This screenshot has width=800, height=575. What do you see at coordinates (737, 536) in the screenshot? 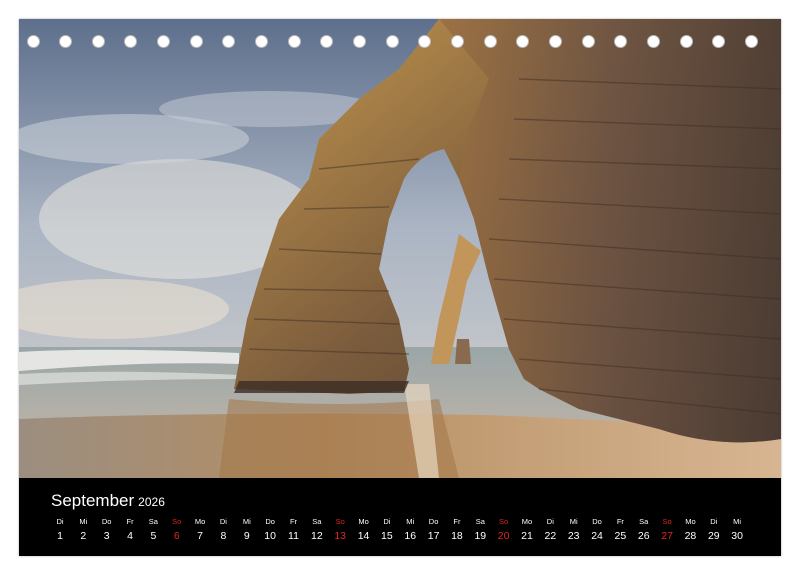
I see `date-number: 30` at bounding box center [737, 536].